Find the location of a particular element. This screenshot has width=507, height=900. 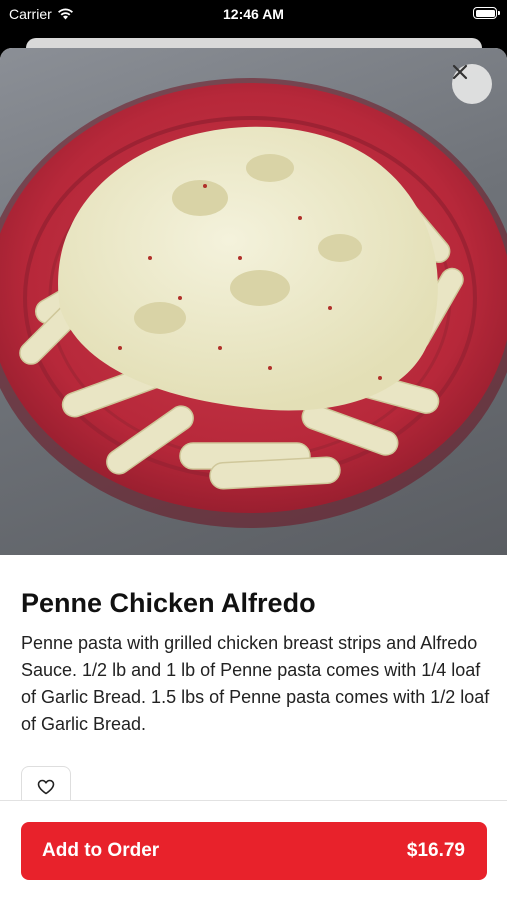

order-footer: Add to Order $16.79 is located at coordinates (253, 850).